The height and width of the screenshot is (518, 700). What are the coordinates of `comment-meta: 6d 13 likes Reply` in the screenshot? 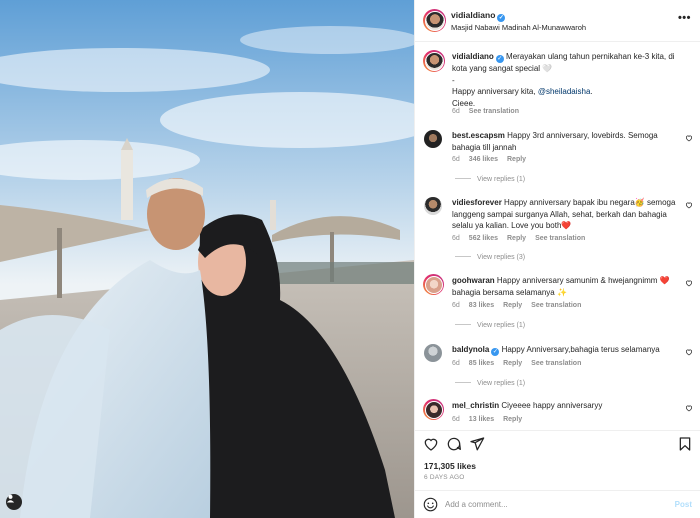 It's located at (491, 419).